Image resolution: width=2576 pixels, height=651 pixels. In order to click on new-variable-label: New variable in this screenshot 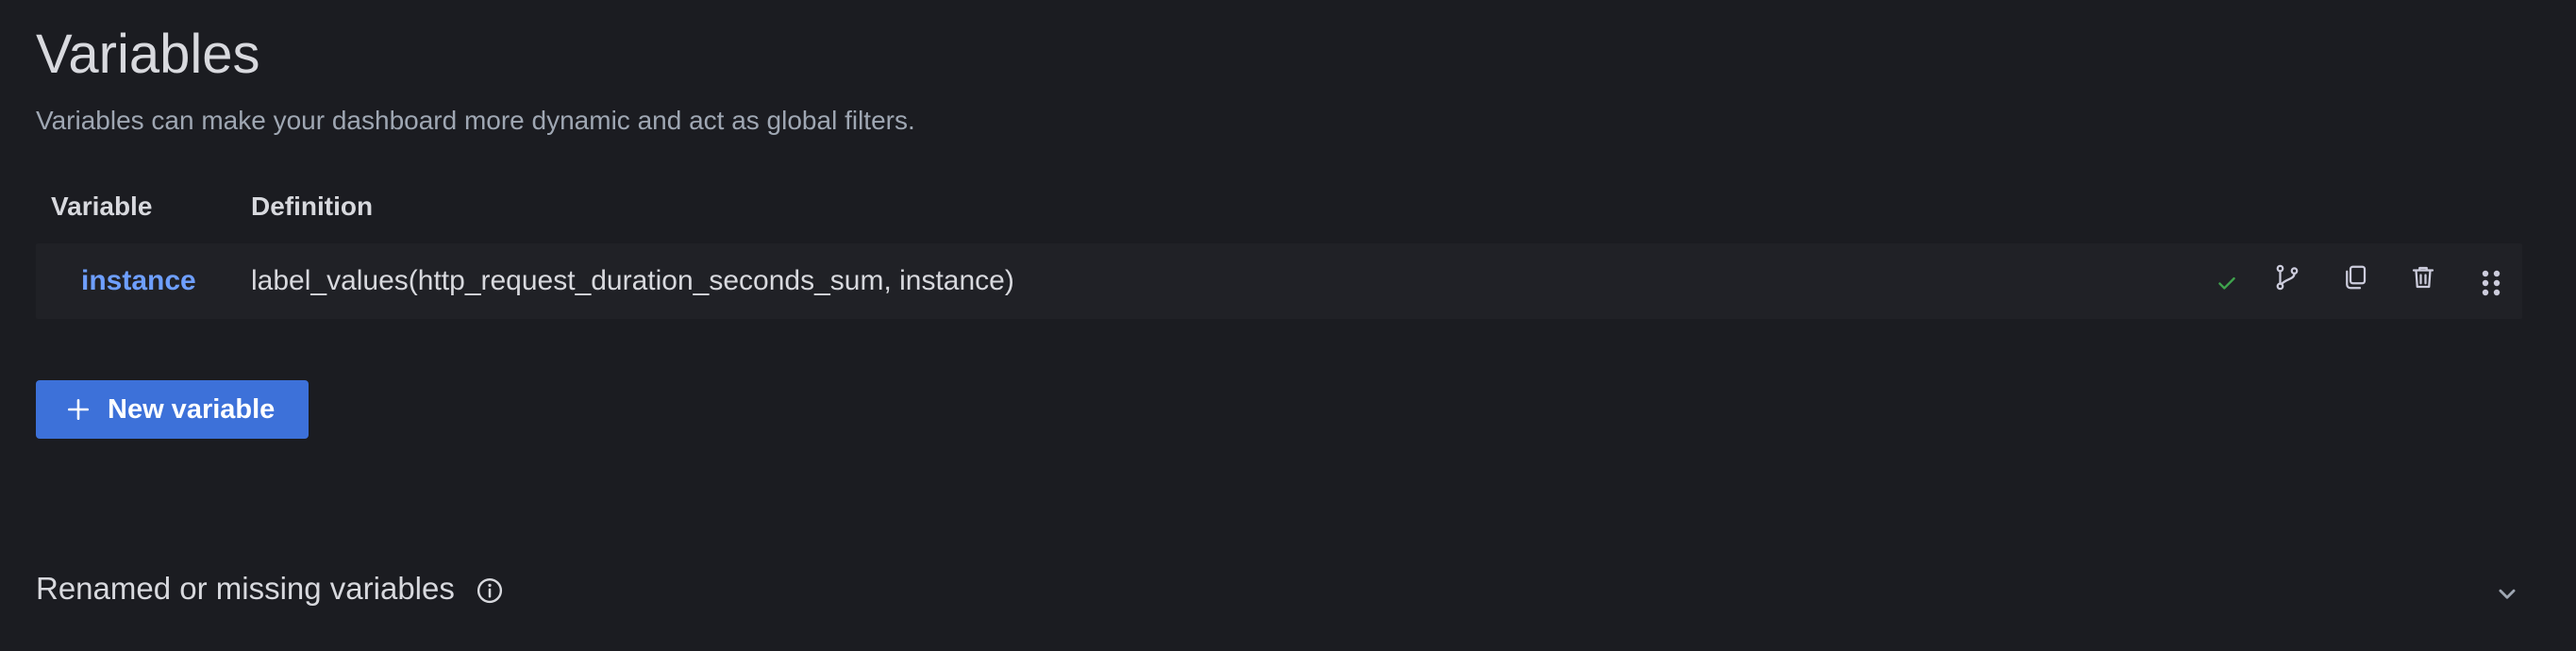, I will do `click(192, 409)`.